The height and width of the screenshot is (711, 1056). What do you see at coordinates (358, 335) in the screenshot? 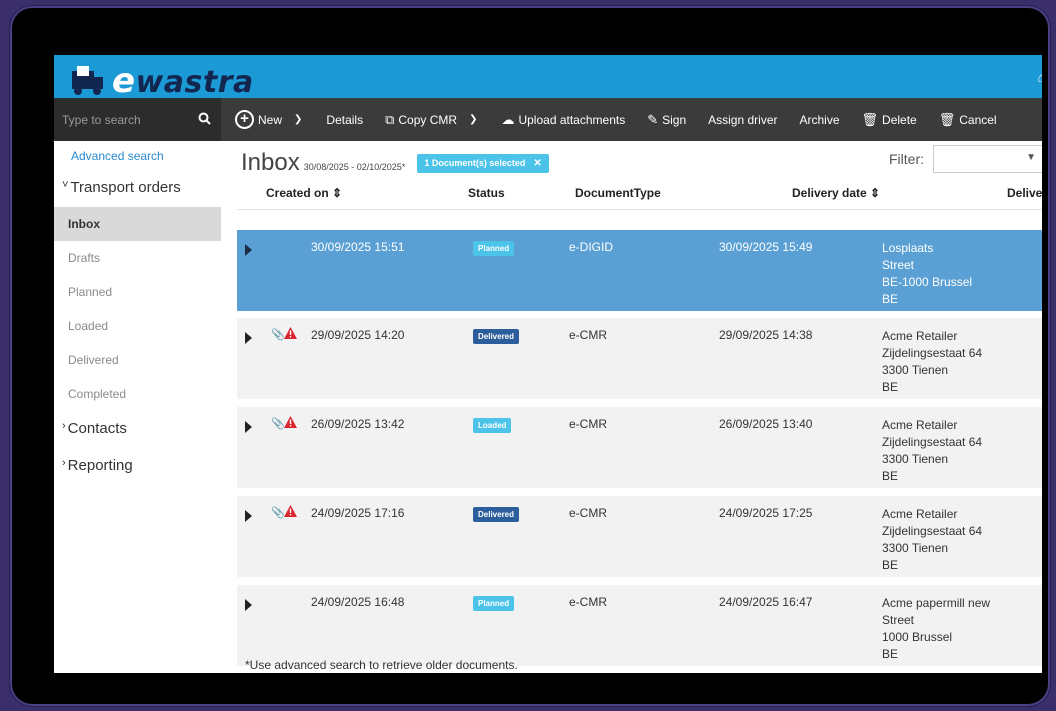
I see `cell-created: 29/09/2025 14:20` at bounding box center [358, 335].